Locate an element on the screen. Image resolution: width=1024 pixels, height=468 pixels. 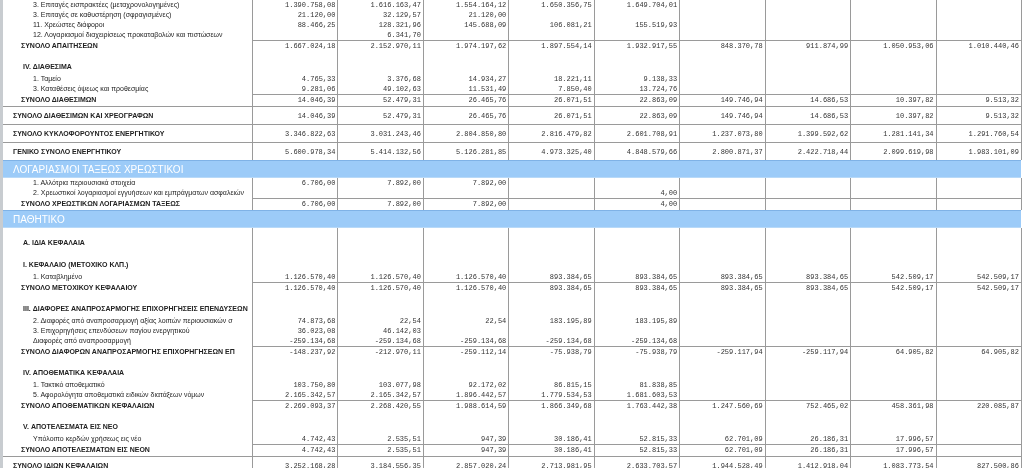
section-header: ΠΑΘΗΤΙΚΟ is located at coordinates (512, 219).